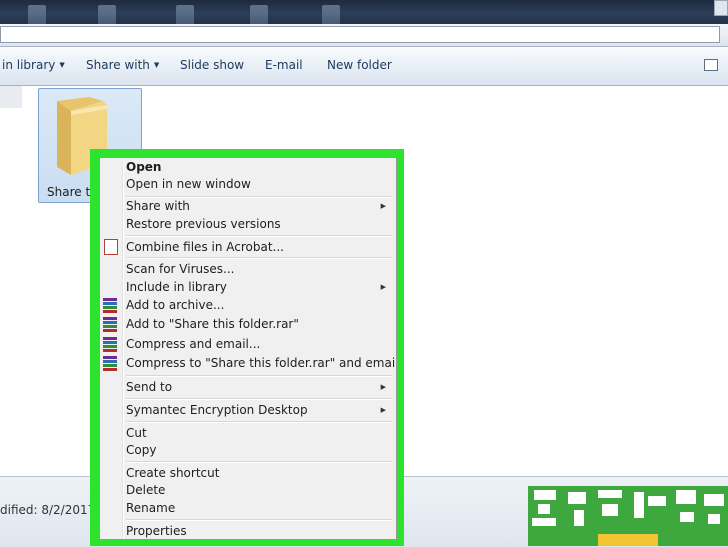 This screenshot has height=547, width=728. I want to click on email-button: E-mail, so click(284, 65).